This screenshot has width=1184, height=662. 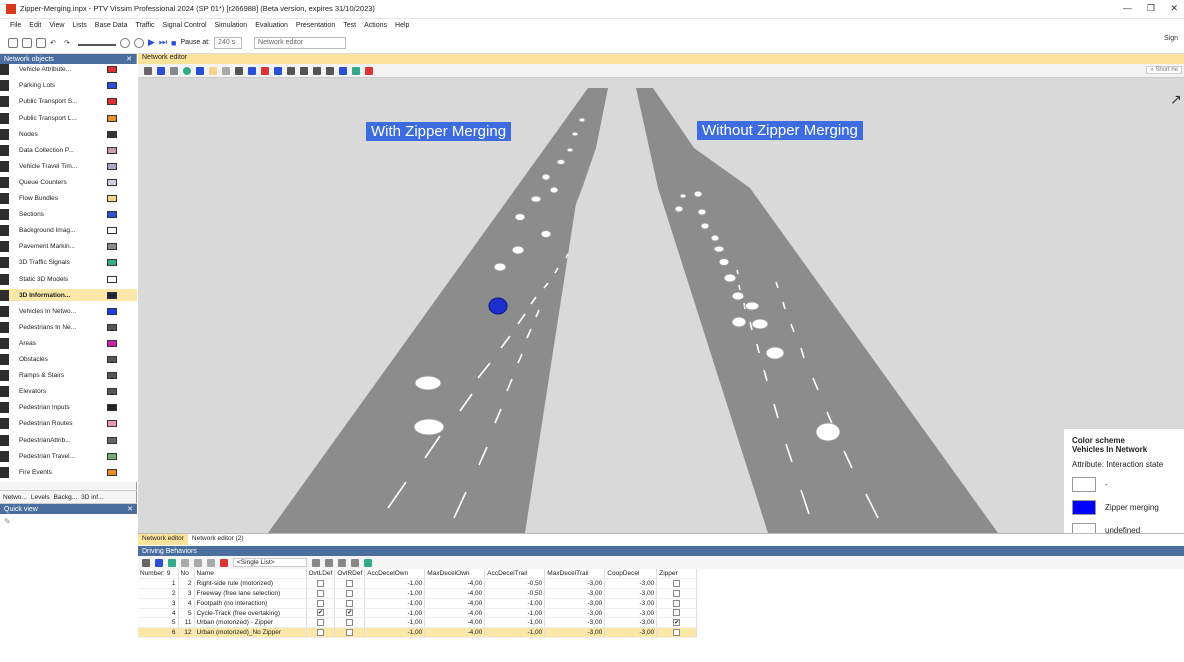 I want to click on column-header: OvtLDef, so click(x=321, y=574).